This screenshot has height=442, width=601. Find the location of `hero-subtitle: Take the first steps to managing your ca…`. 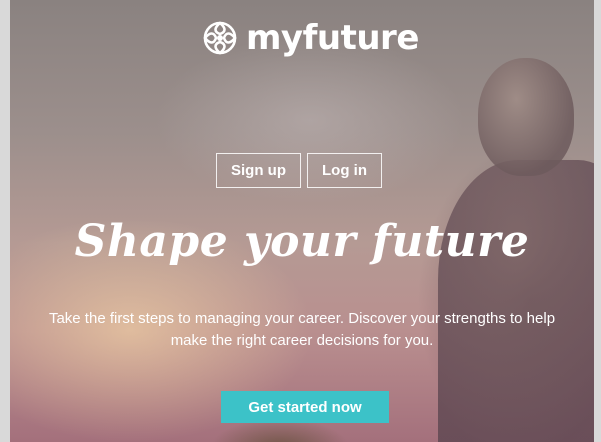

hero-subtitle: Take the first steps to managing your ca… is located at coordinates (302, 330).